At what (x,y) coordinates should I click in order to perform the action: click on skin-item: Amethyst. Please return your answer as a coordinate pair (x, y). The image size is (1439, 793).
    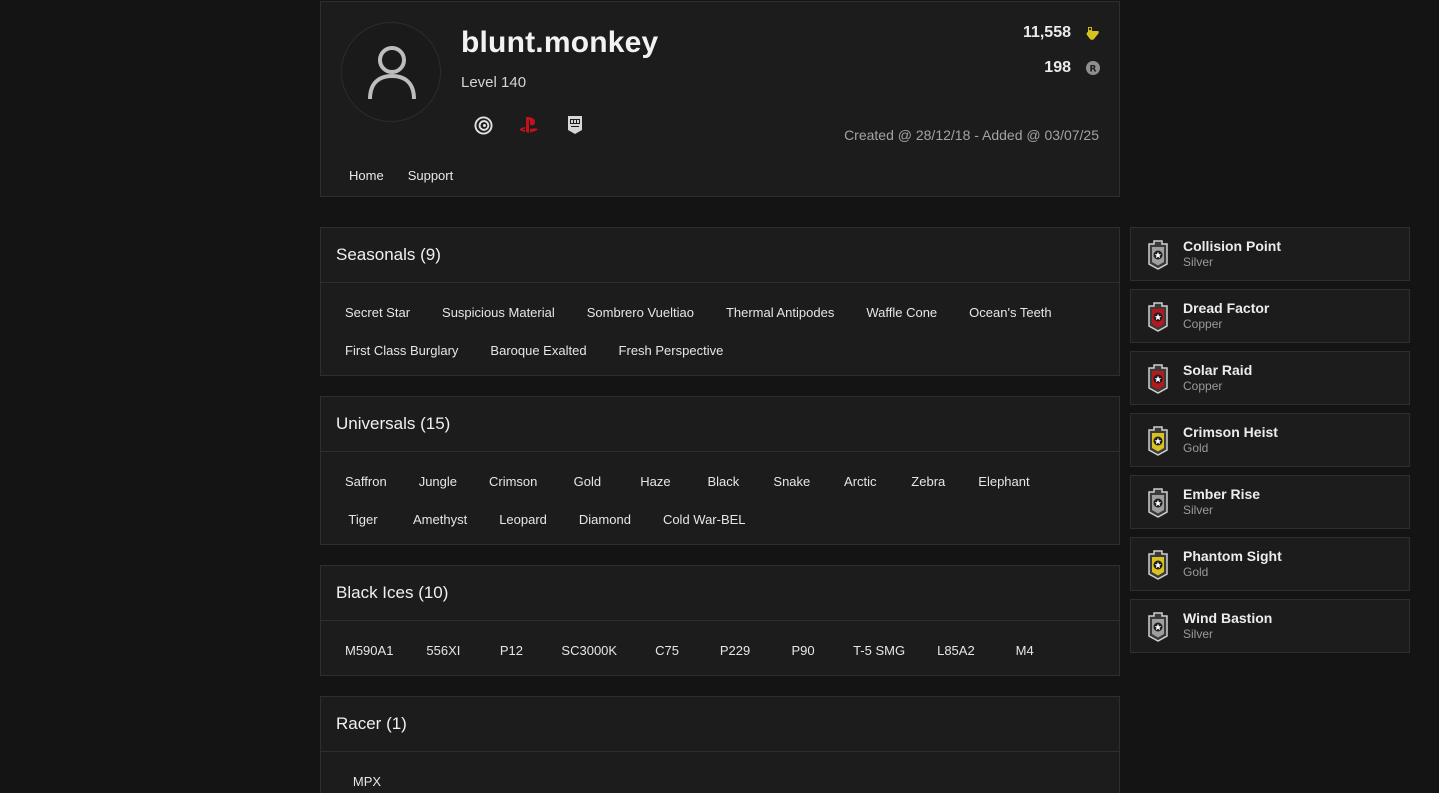
    Looking at the image, I should click on (440, 519).